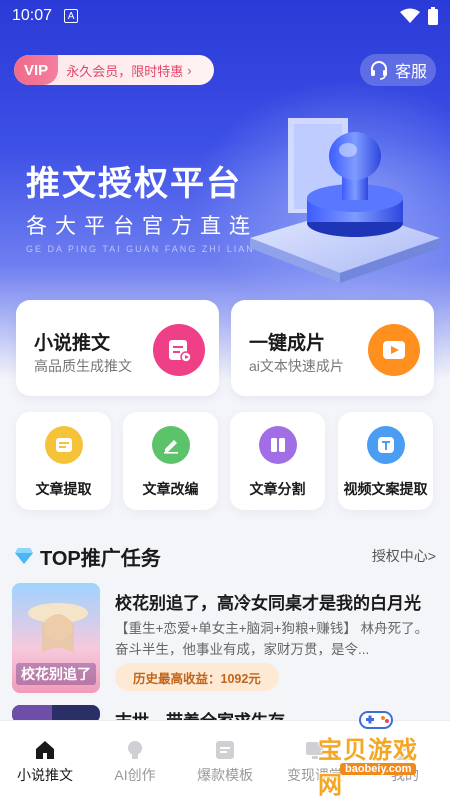 The width and height of the screenshot is (450, 800). I want to click on play-icon, so click(394, 350).